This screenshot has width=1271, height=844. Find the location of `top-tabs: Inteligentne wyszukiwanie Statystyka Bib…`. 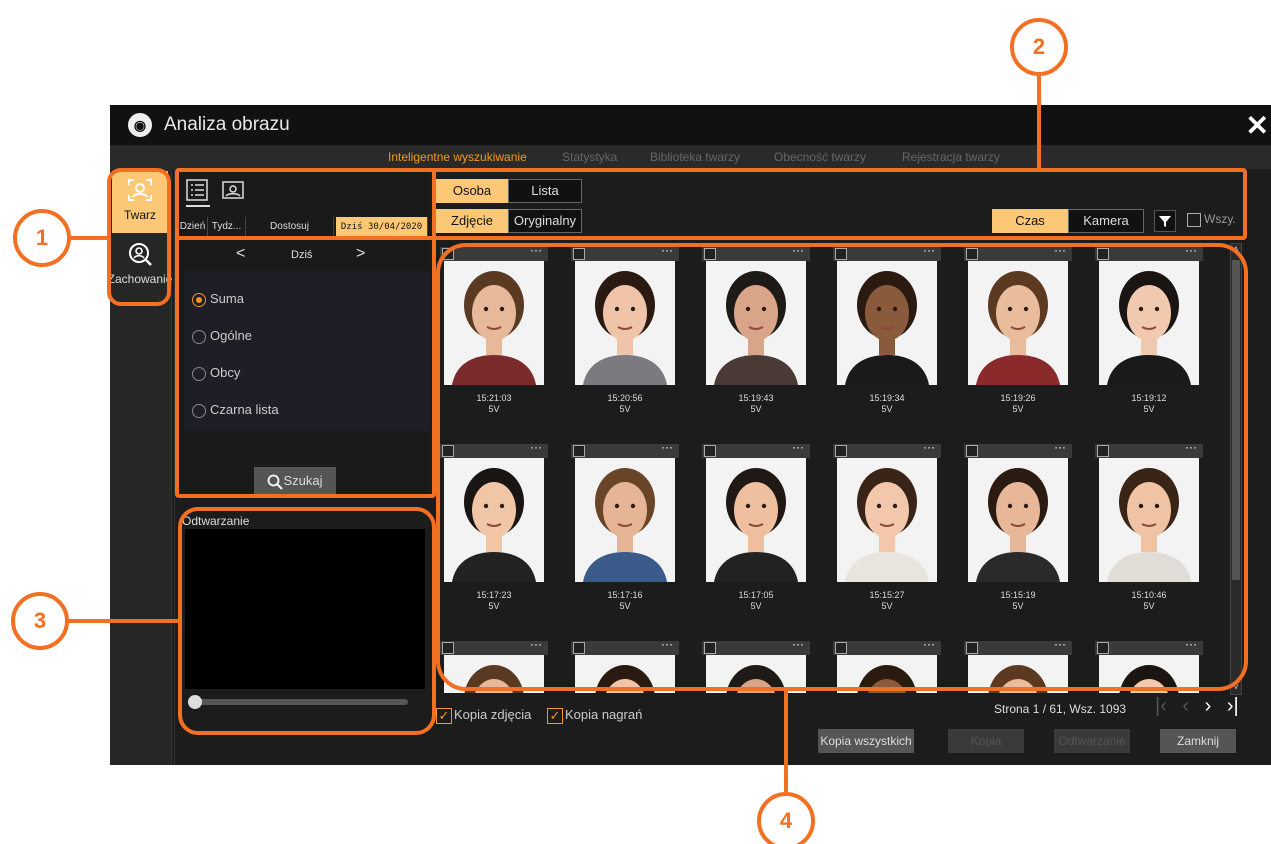

top-tabs: Inteligentne wyszukiwanie Statystyka Bib… is located at coordinates (690, 157).